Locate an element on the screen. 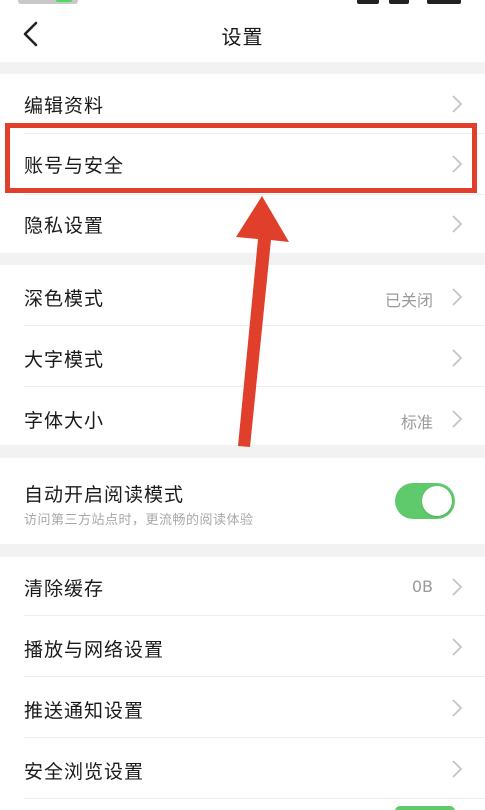  push-notifications-row: 推送通知设置 is located at coordinates (242, 707).